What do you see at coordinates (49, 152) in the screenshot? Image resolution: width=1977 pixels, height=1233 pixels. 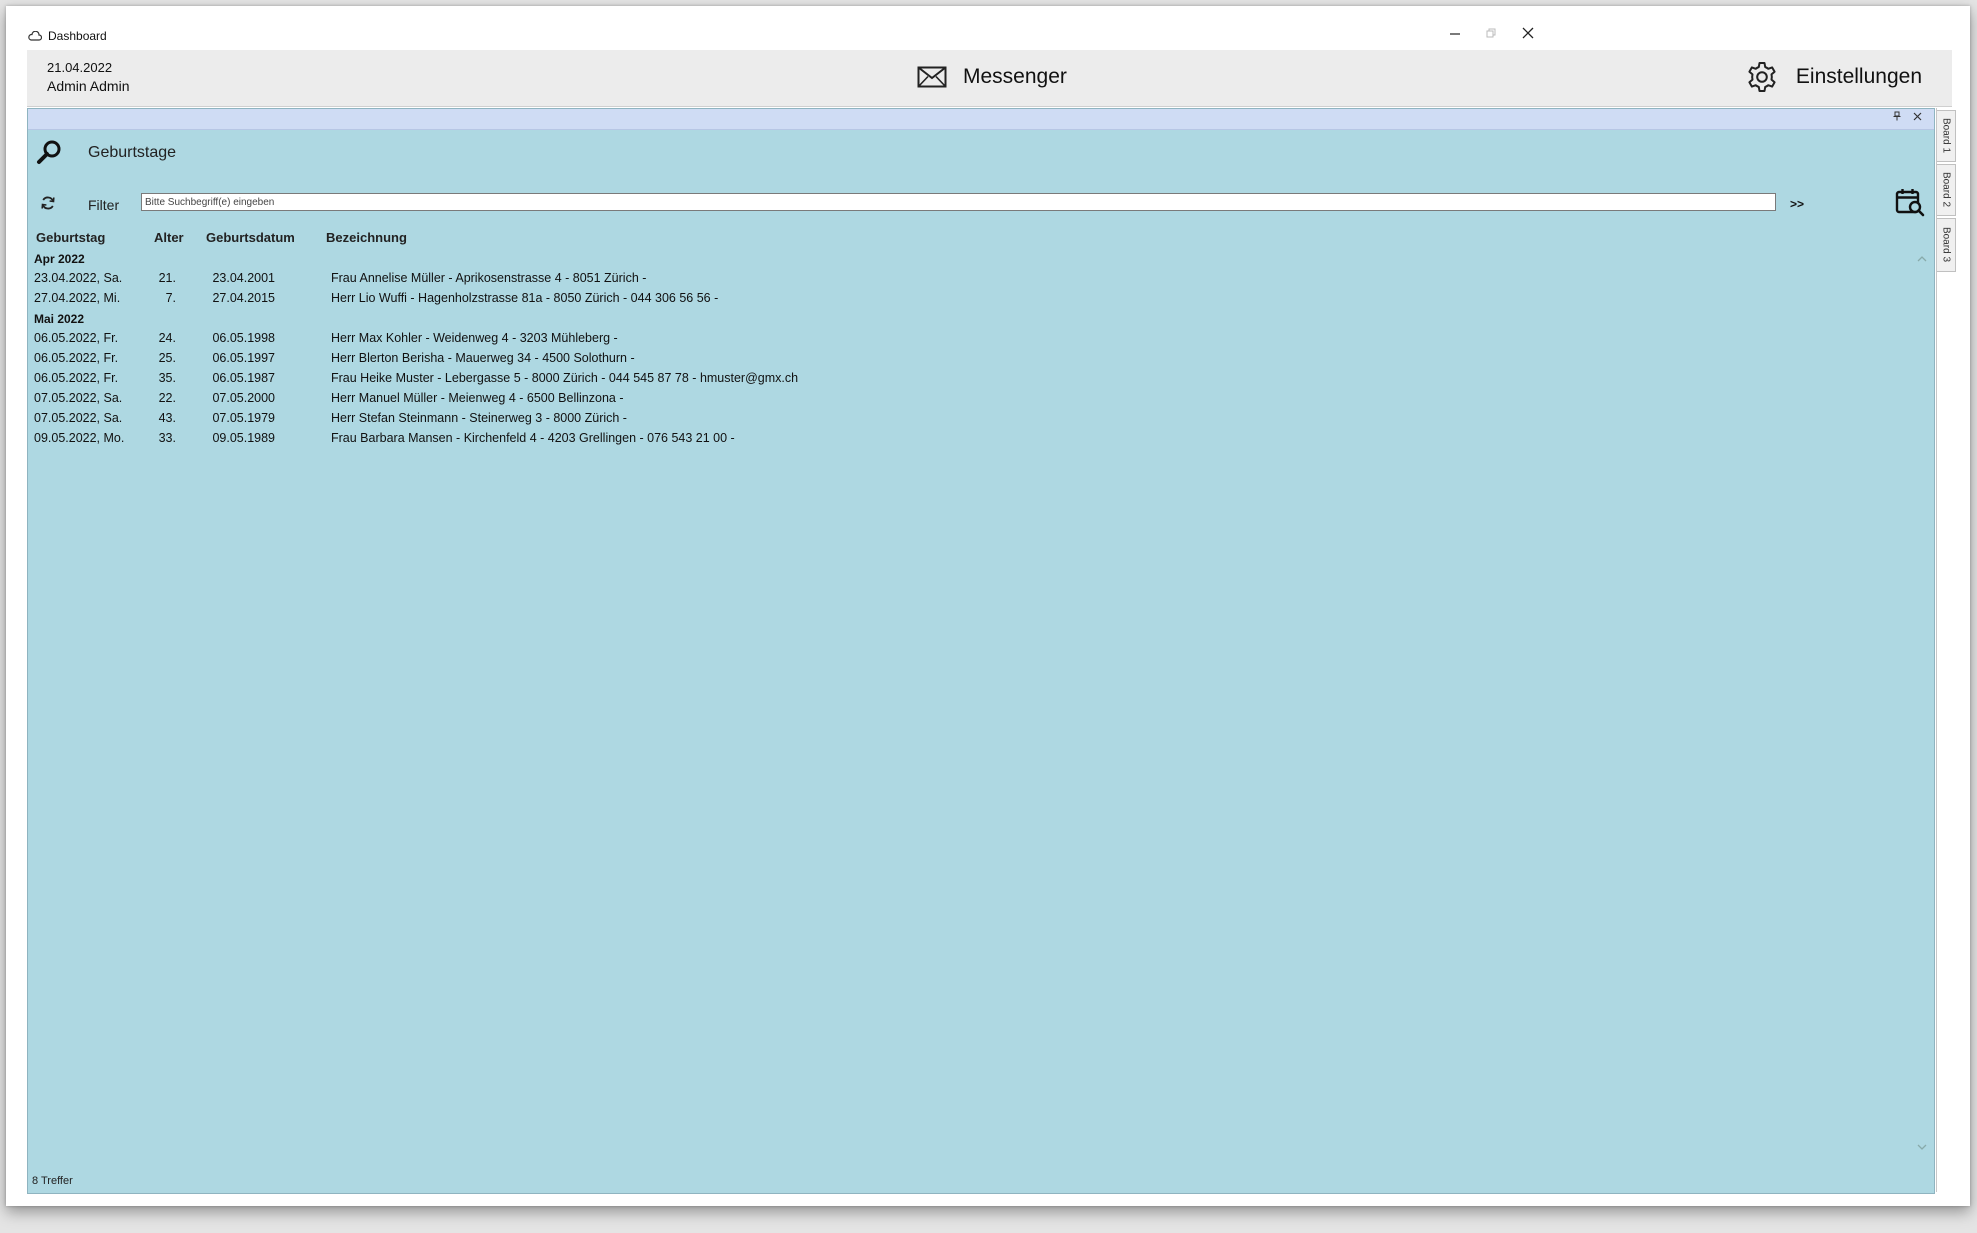 I see `search-icon` at bounding box center [49, 152].